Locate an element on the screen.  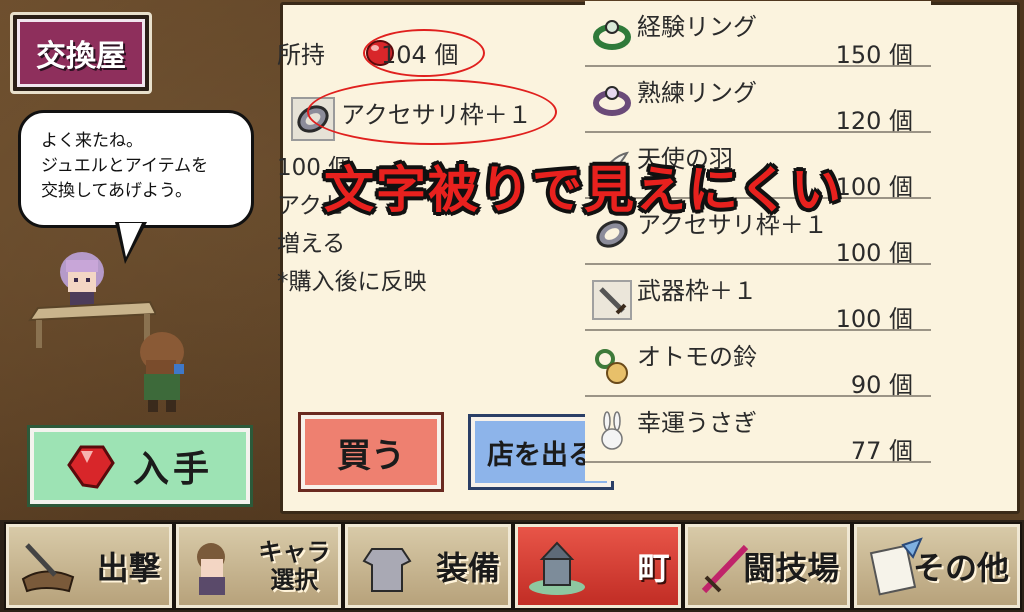
shop-sign: 交換屋 is located at coordinates (81, 53).